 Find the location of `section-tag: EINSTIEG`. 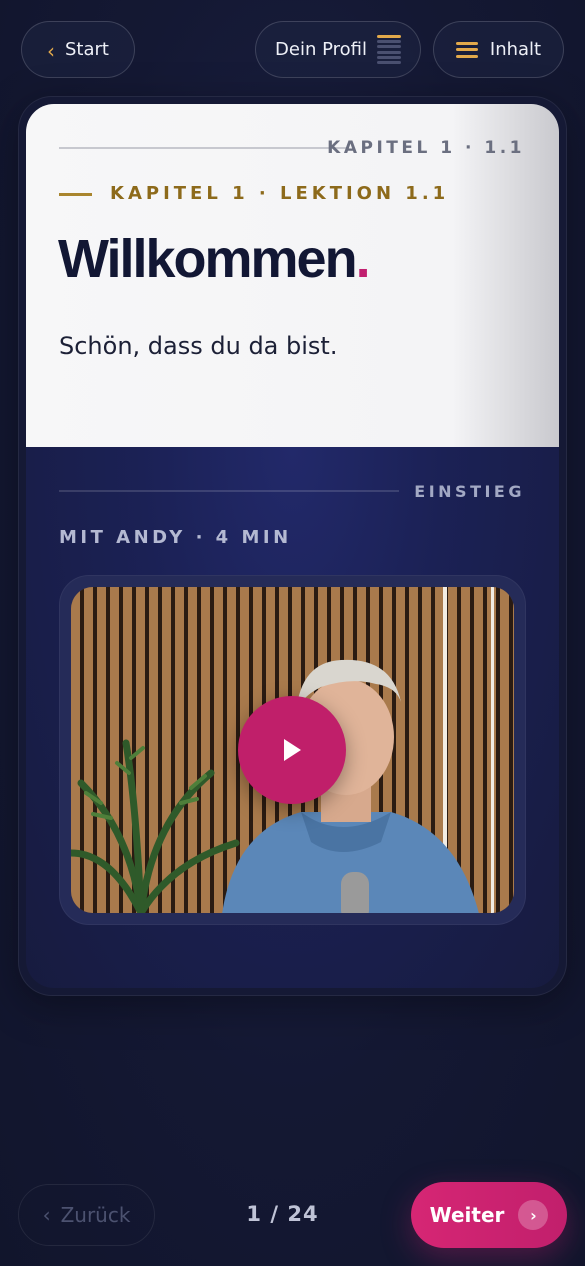

section-tag: EINSTIEG is located at coordinates (469, 491).